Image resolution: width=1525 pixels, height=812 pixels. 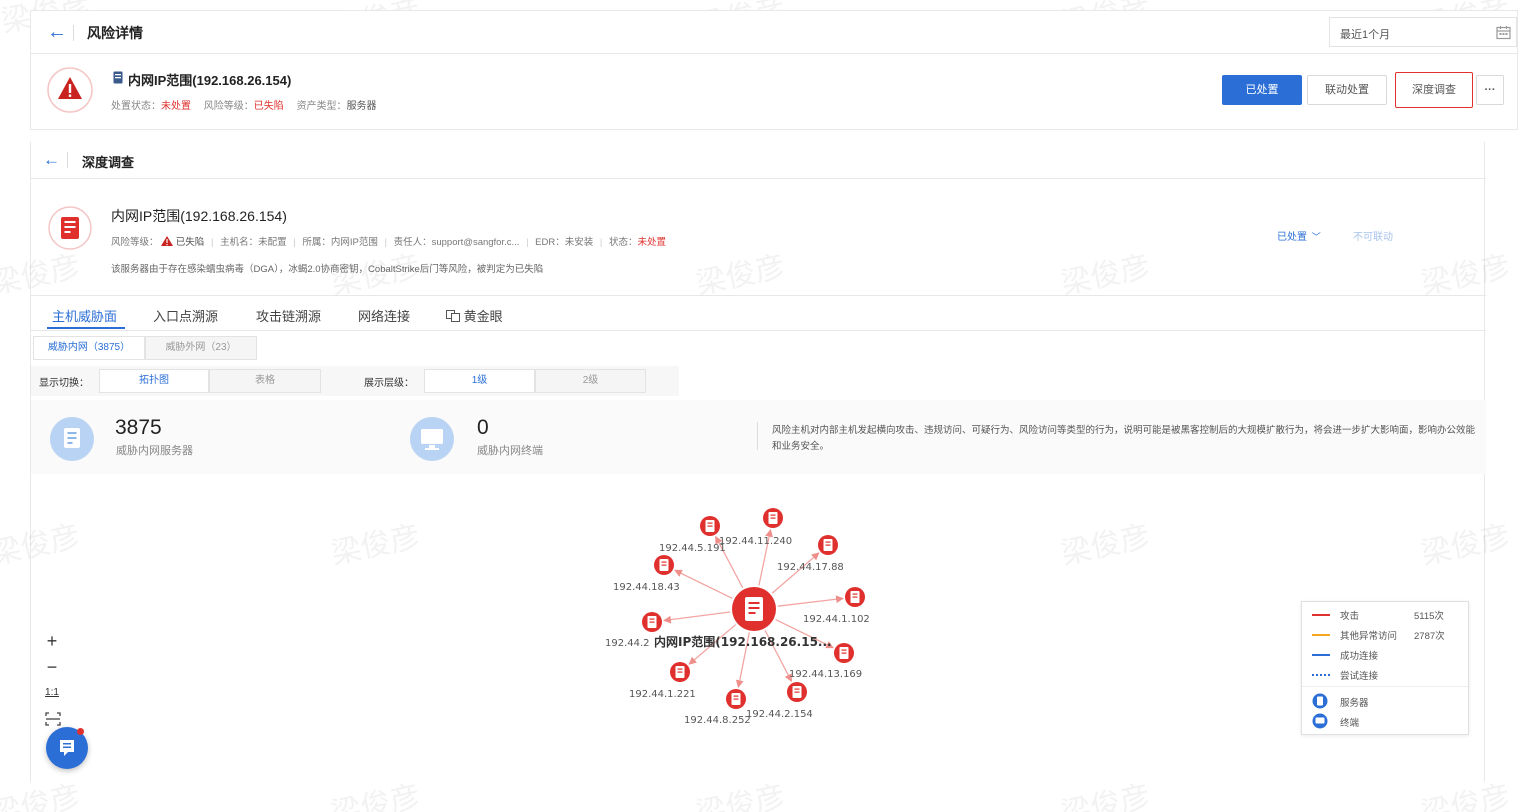 I want to click on servers-label: 威胁内网服务器, so click(x=154, y=451).